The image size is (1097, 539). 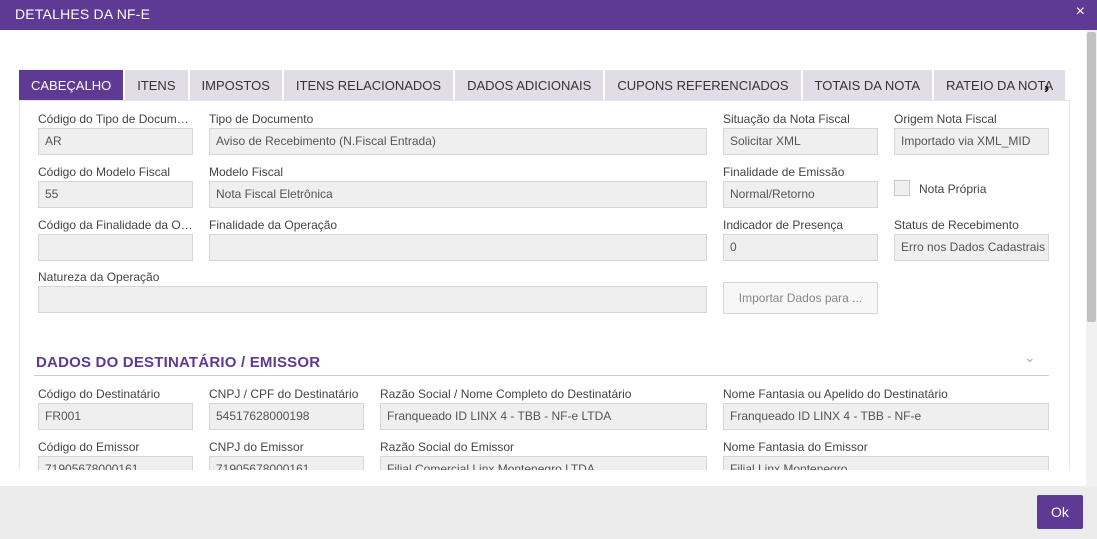 I want to click on tab-totais-da-nota: TOTAIS DA NOTA, so click(x=868, y=85).